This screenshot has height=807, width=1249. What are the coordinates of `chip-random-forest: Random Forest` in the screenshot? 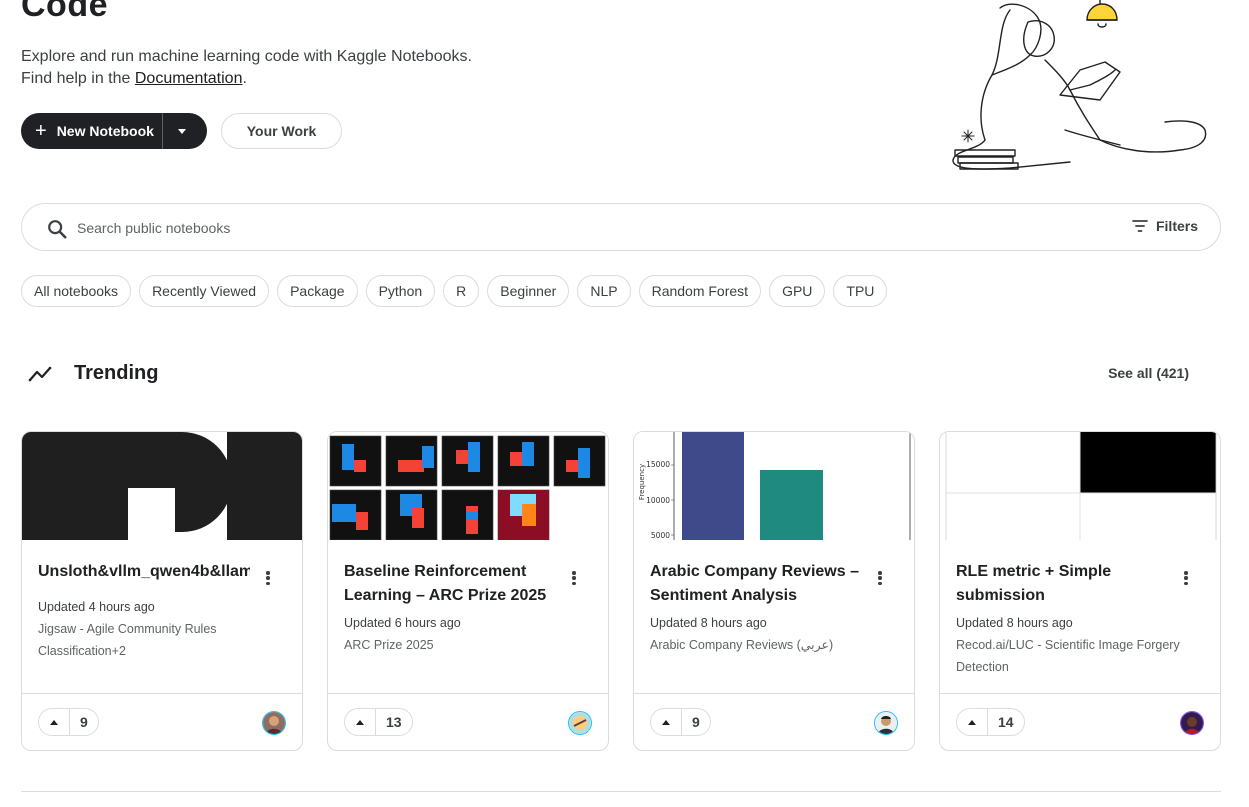 It's located at (700, 291).